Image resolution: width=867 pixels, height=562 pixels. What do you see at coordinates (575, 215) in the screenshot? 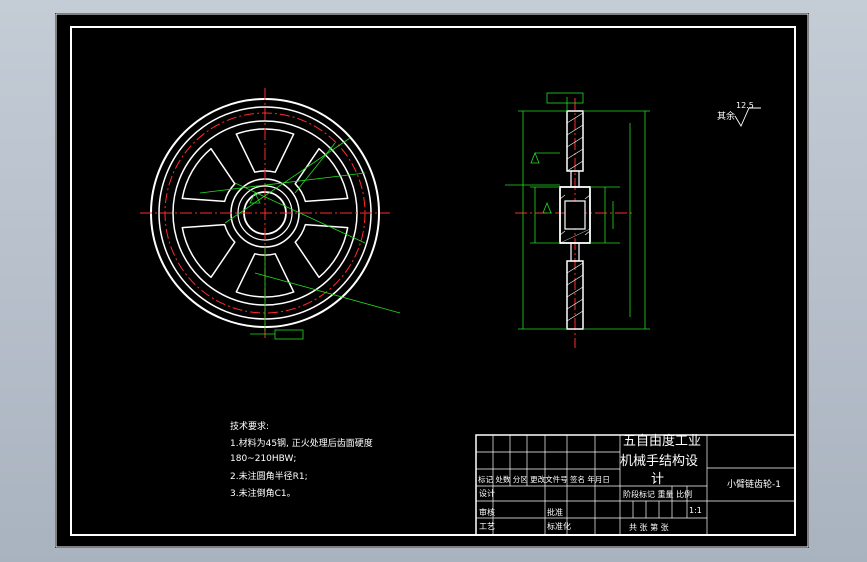
I see `bore-section` at bounding box center [575, 215].